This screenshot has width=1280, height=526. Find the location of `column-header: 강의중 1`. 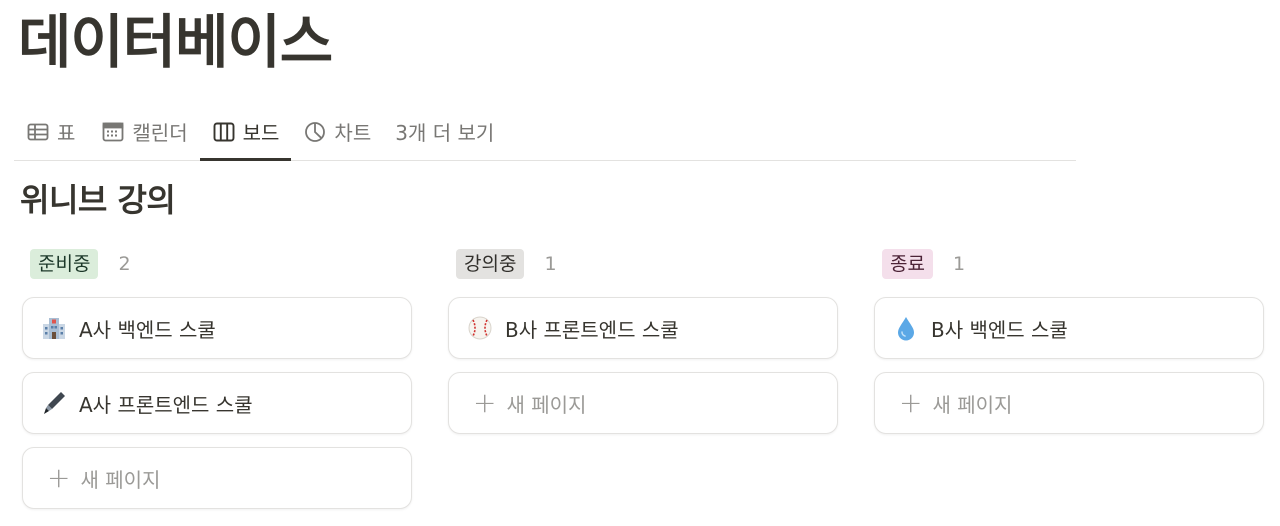

column-header: 강의중 1 is located at coordinates (648, 264).